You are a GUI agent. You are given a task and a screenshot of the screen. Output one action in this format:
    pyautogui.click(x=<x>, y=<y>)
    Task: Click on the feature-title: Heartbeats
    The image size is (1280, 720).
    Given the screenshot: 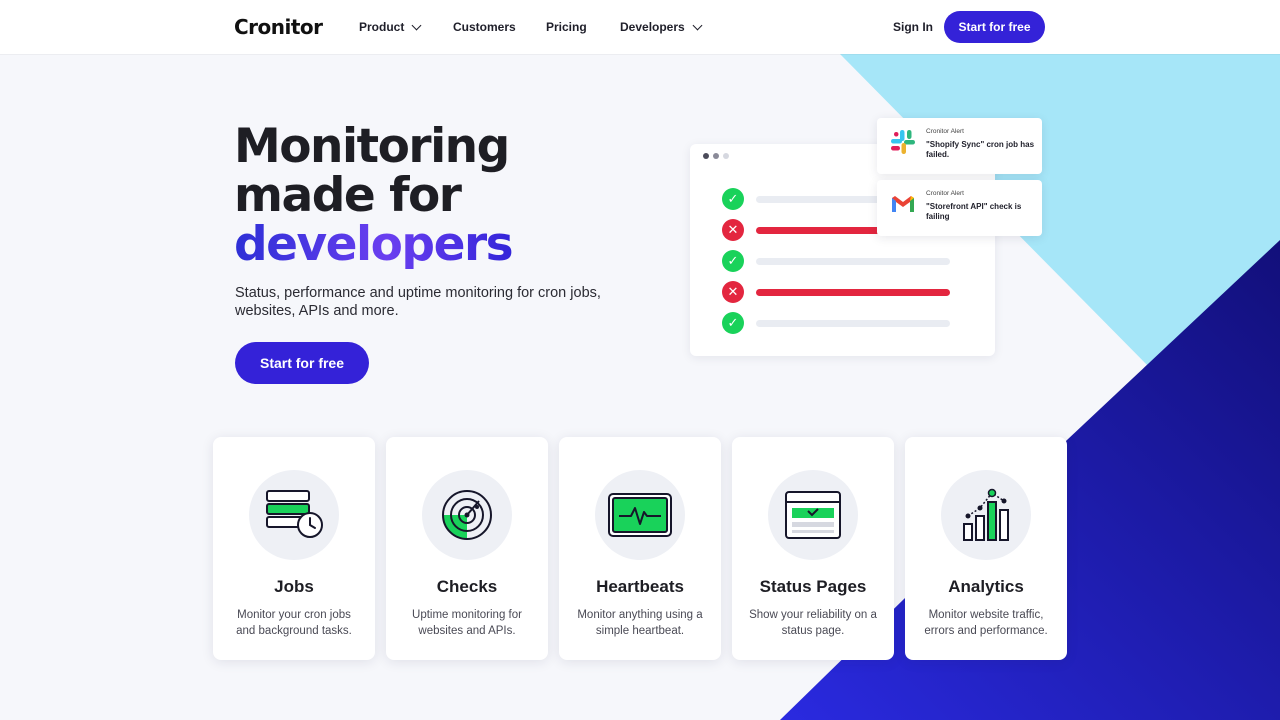 What is the action you would take?
    pyautogui.click(x=640, y=586)
    